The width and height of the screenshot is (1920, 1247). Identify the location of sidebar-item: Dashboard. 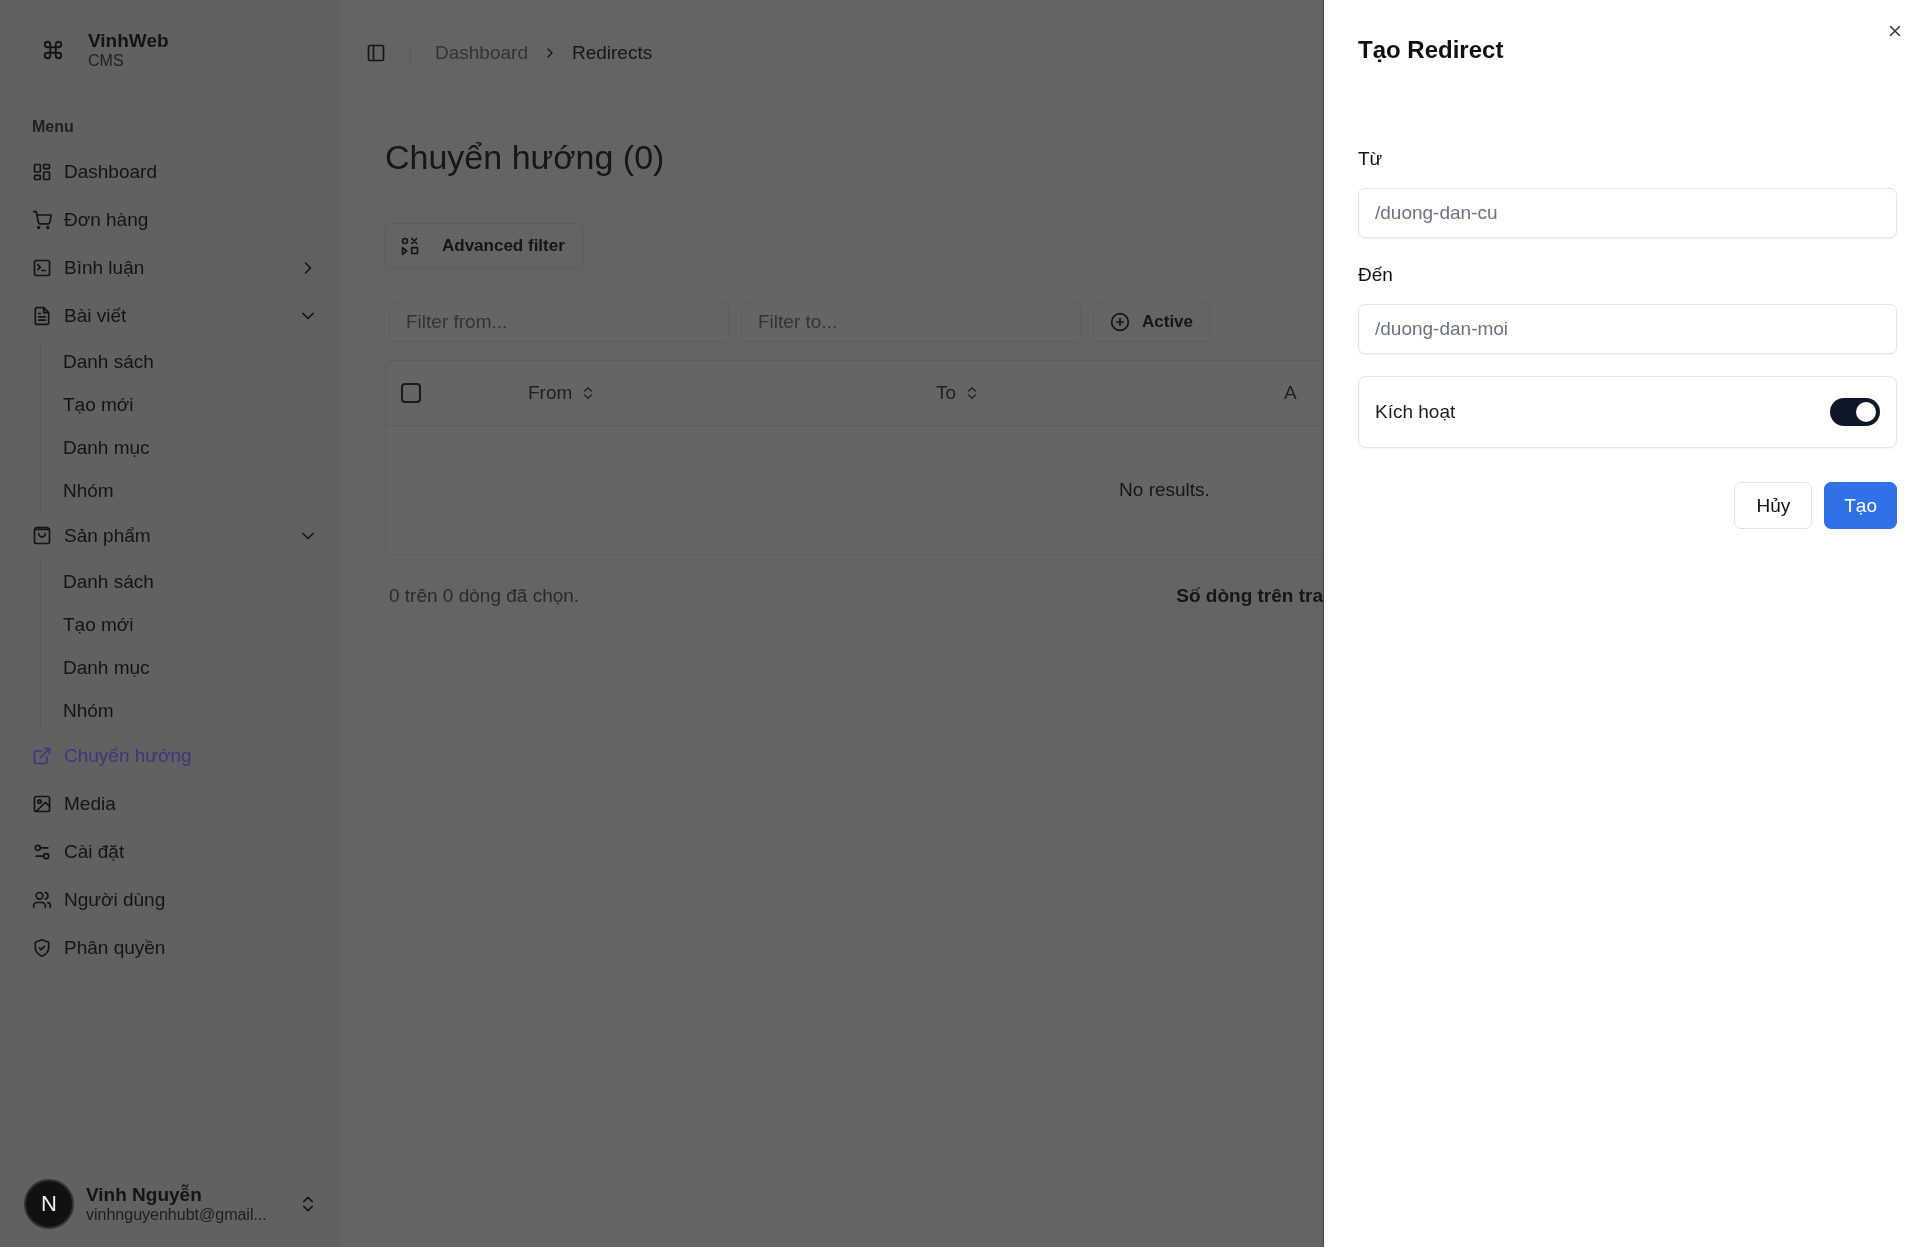
(174, 172).